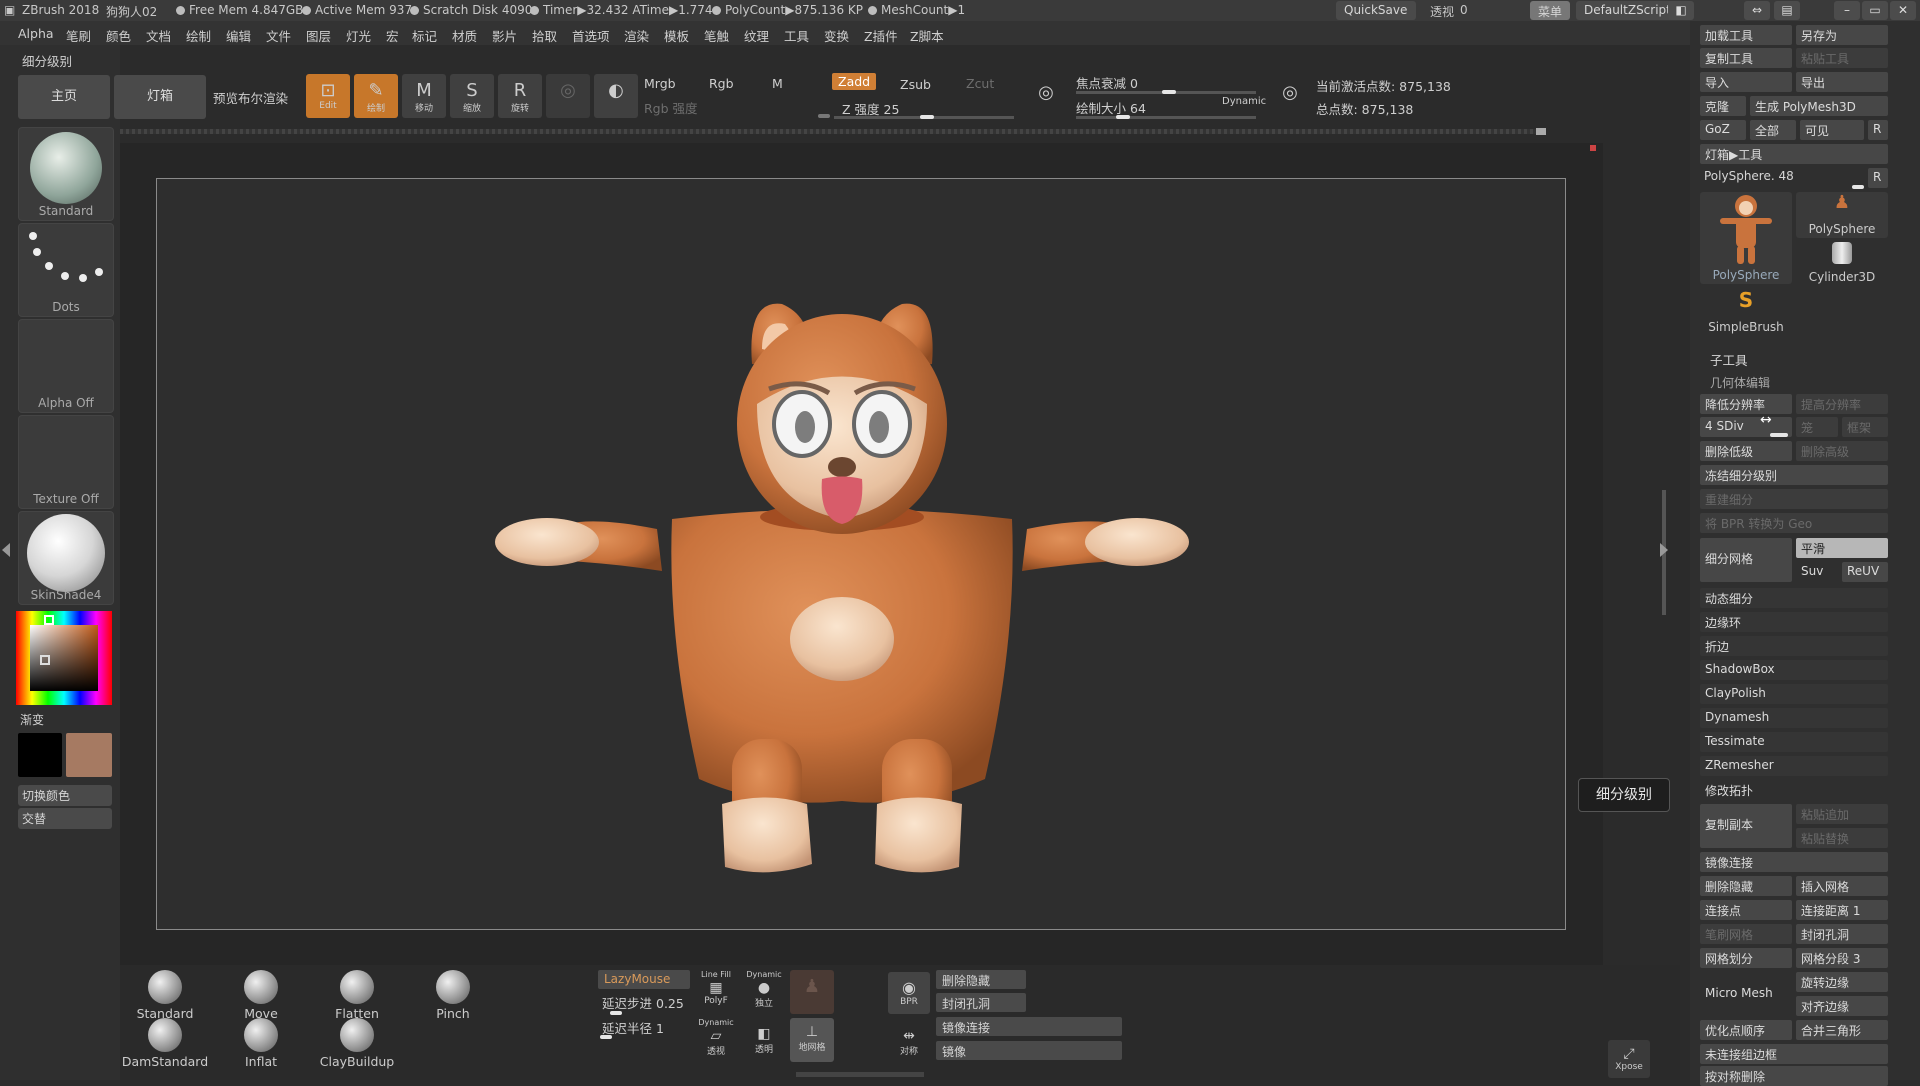 The height and width of the screenshot is (1086, 1920). I want to click on menu-item-picker: 拾取, so click(544, 35).